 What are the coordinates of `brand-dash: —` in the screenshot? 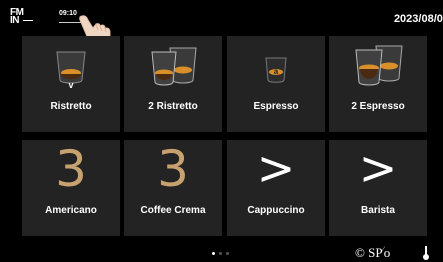 It's located at (28, 20).